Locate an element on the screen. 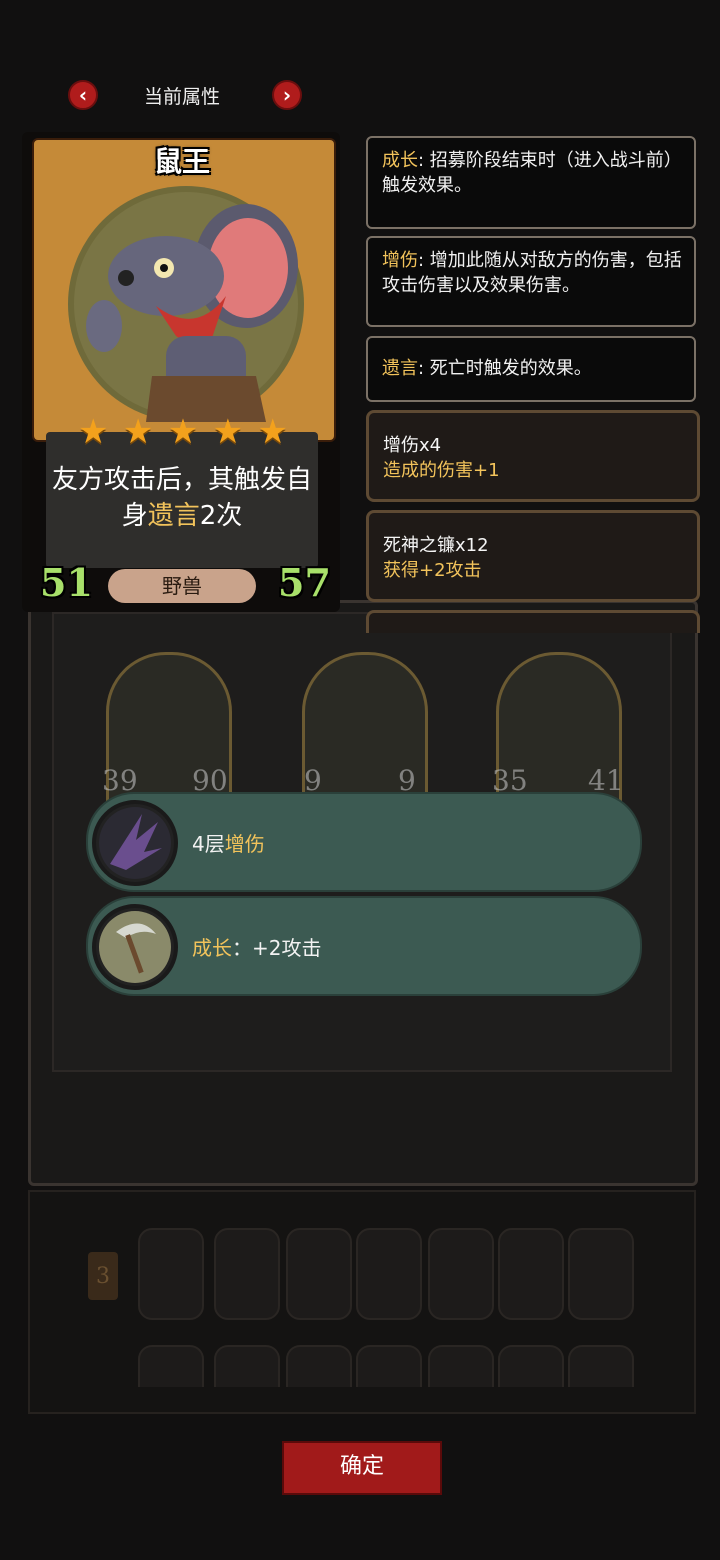  chevron-right-icon: › is located at coordinates (287, 95).